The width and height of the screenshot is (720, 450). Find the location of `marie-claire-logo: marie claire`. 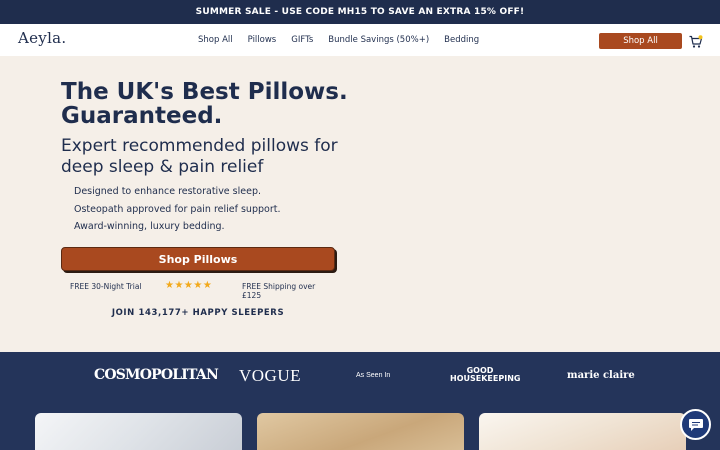

marie-claire-logo: marie claire is located at coordinates (601, 375).